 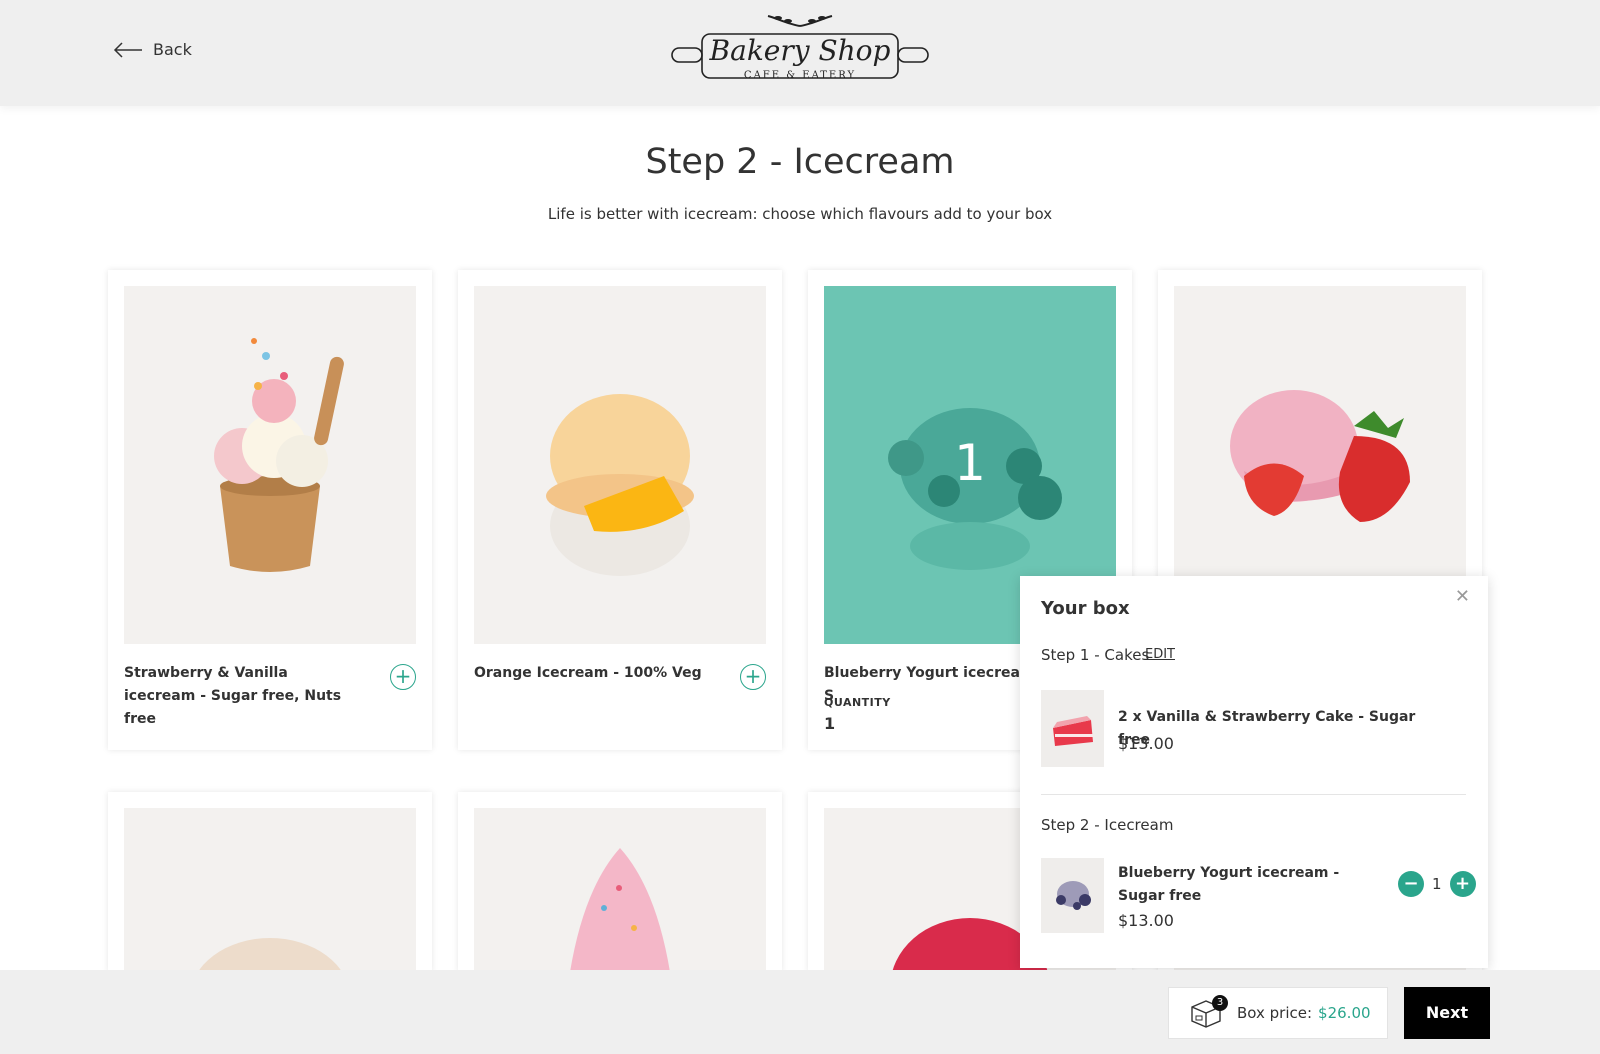 I want to click on edit-link: EDIT, so click(x=1160, y=654).